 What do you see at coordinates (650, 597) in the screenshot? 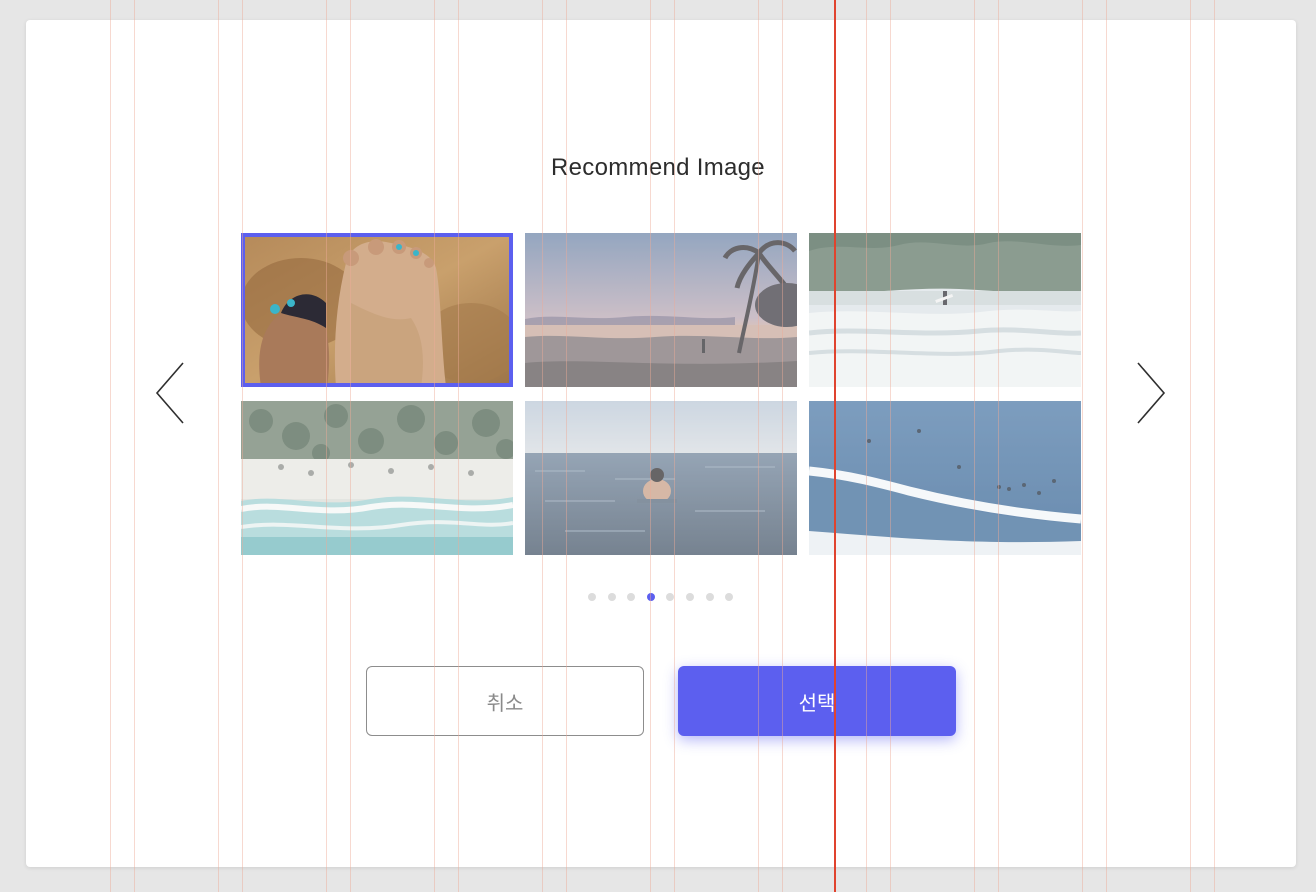
I see `page-dot-active` at bounding box center [650, 597].